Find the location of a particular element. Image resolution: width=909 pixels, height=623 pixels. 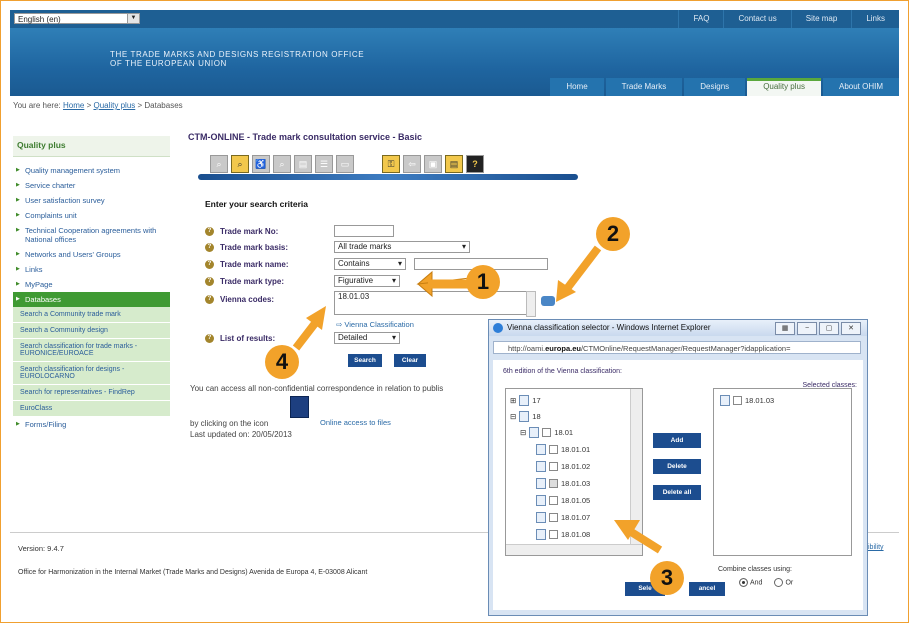

callout-2: 2 is located at coordinates (613, 234).